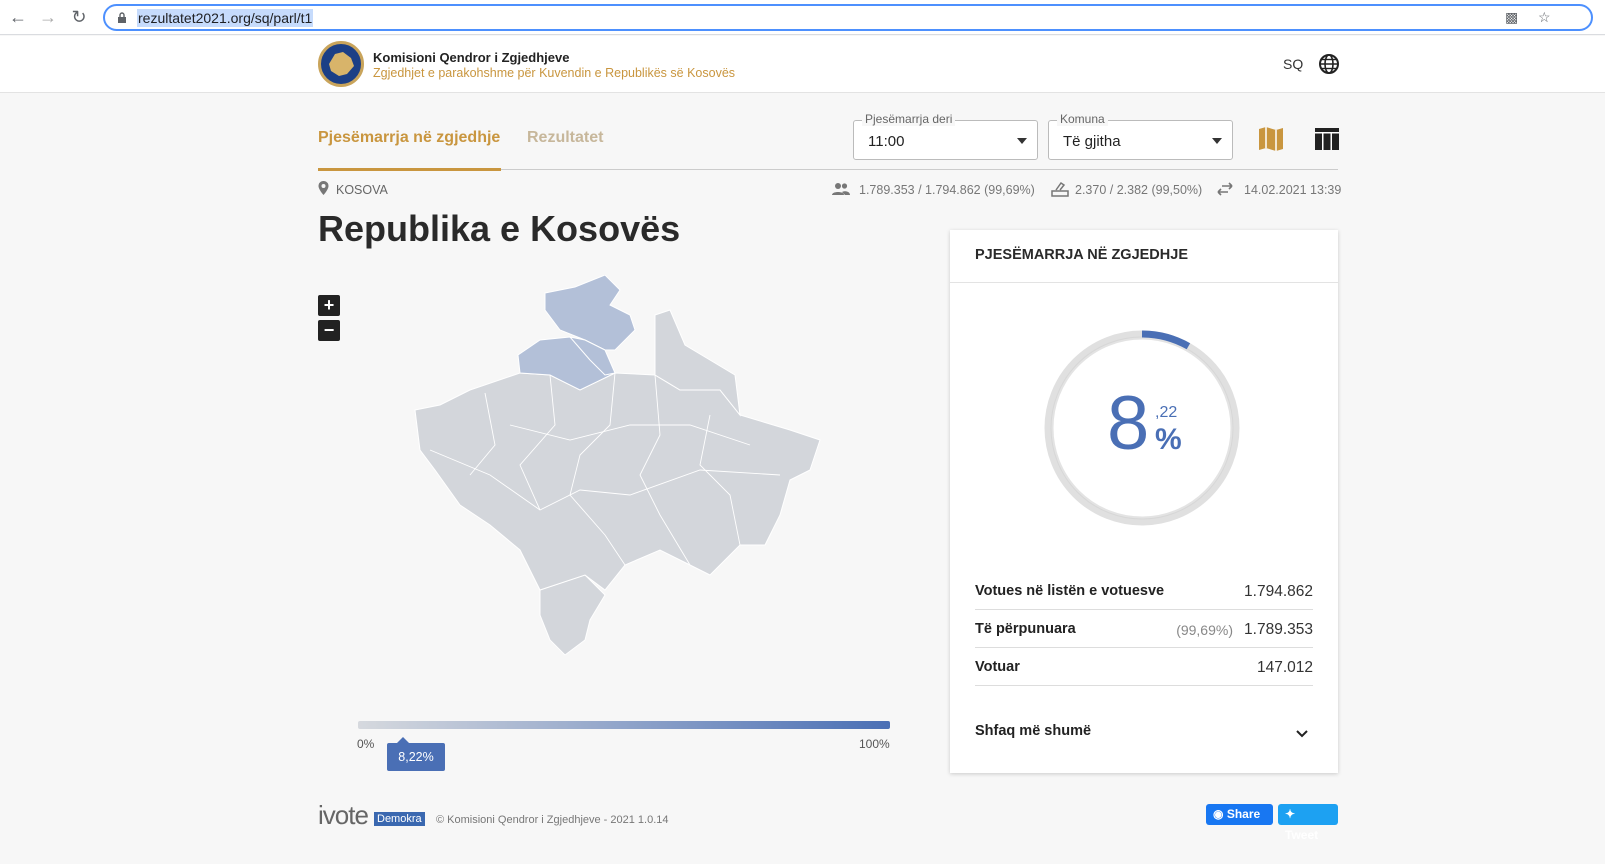 The height and width of the screenshot is (864, 1605). Describe the element at coordinates (1081, 255) in the screenshot. I see `card-title: PJESËMARRJA NË ZGJEDHJE` at that location.